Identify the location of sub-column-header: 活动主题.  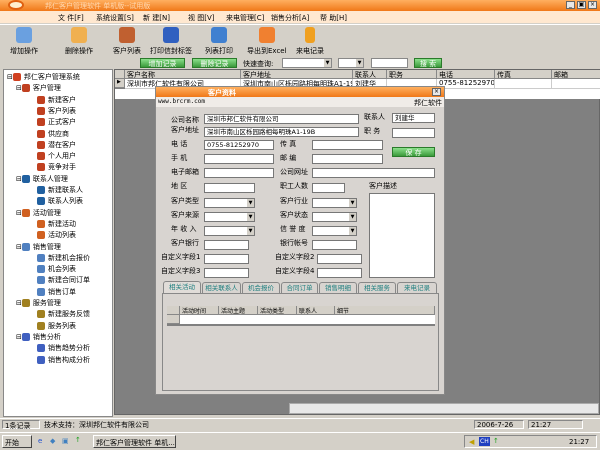
(238, 310).